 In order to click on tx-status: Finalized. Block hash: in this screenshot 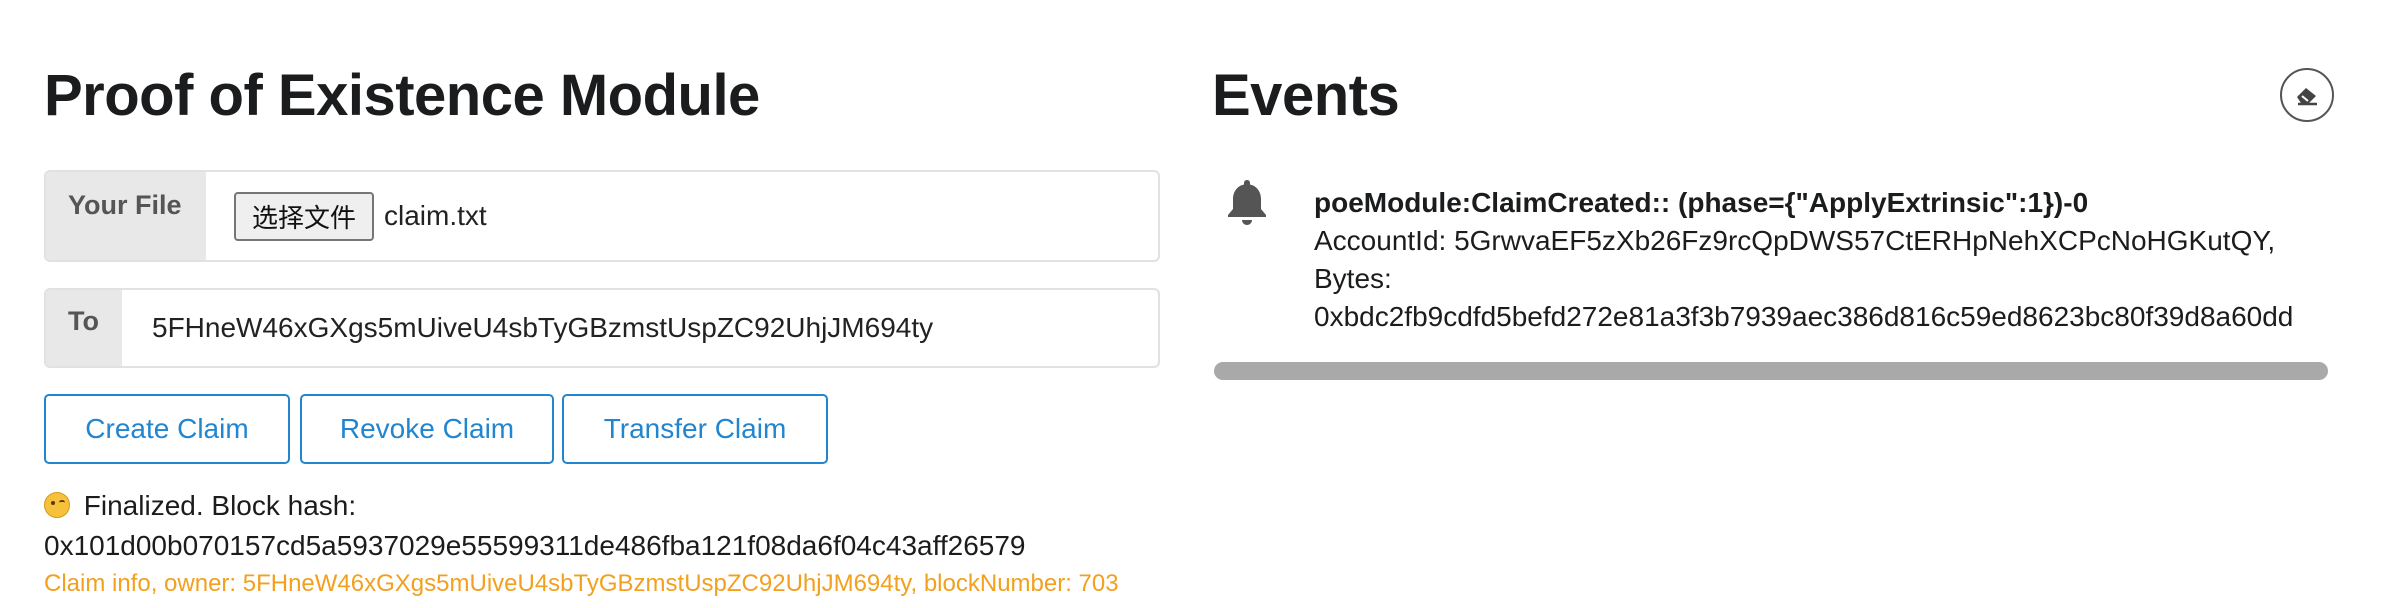, I will do `click(200, 506)`.